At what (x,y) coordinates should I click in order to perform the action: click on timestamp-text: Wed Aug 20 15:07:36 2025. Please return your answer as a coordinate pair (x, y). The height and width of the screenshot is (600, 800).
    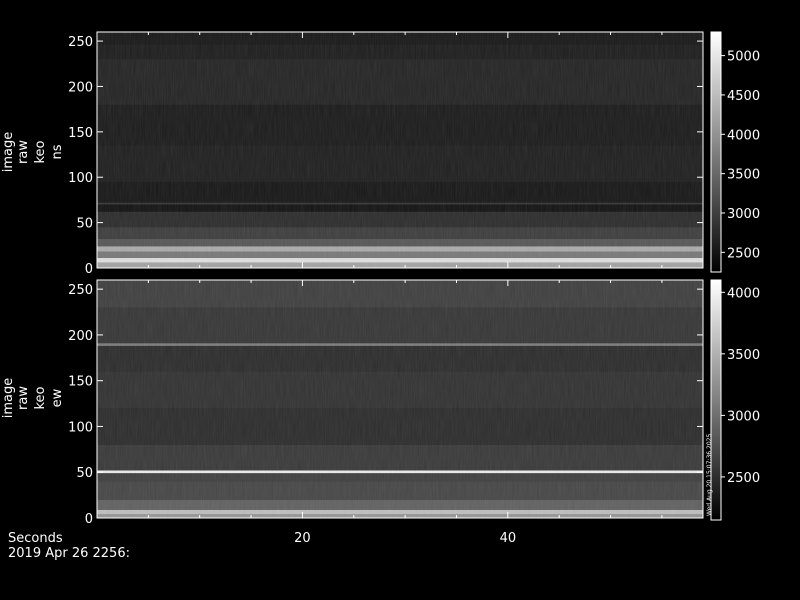
    Looking at the image, I should click on (709, 475).